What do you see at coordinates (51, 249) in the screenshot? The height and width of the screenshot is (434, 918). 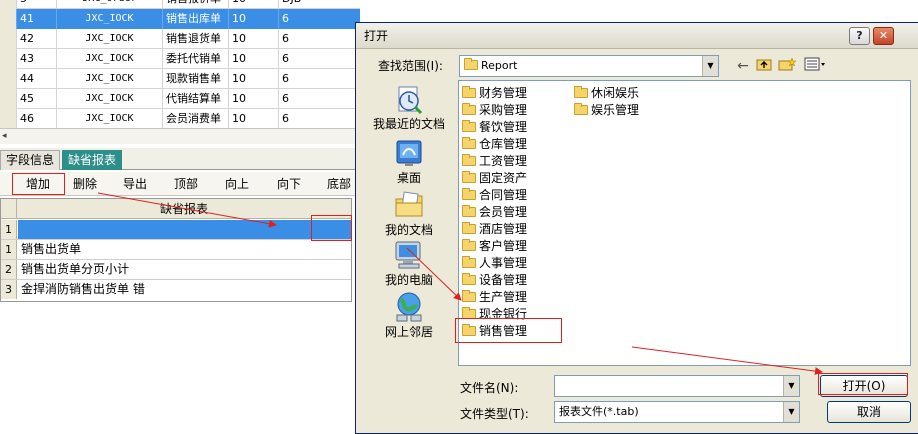 I see `report-name-cell: 销售出货单` at bounding box center [51, 249].